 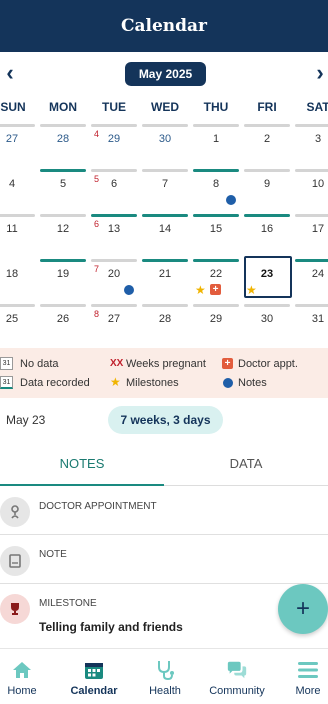 I want to click on nav-more: More, so click(x=308, y=676).